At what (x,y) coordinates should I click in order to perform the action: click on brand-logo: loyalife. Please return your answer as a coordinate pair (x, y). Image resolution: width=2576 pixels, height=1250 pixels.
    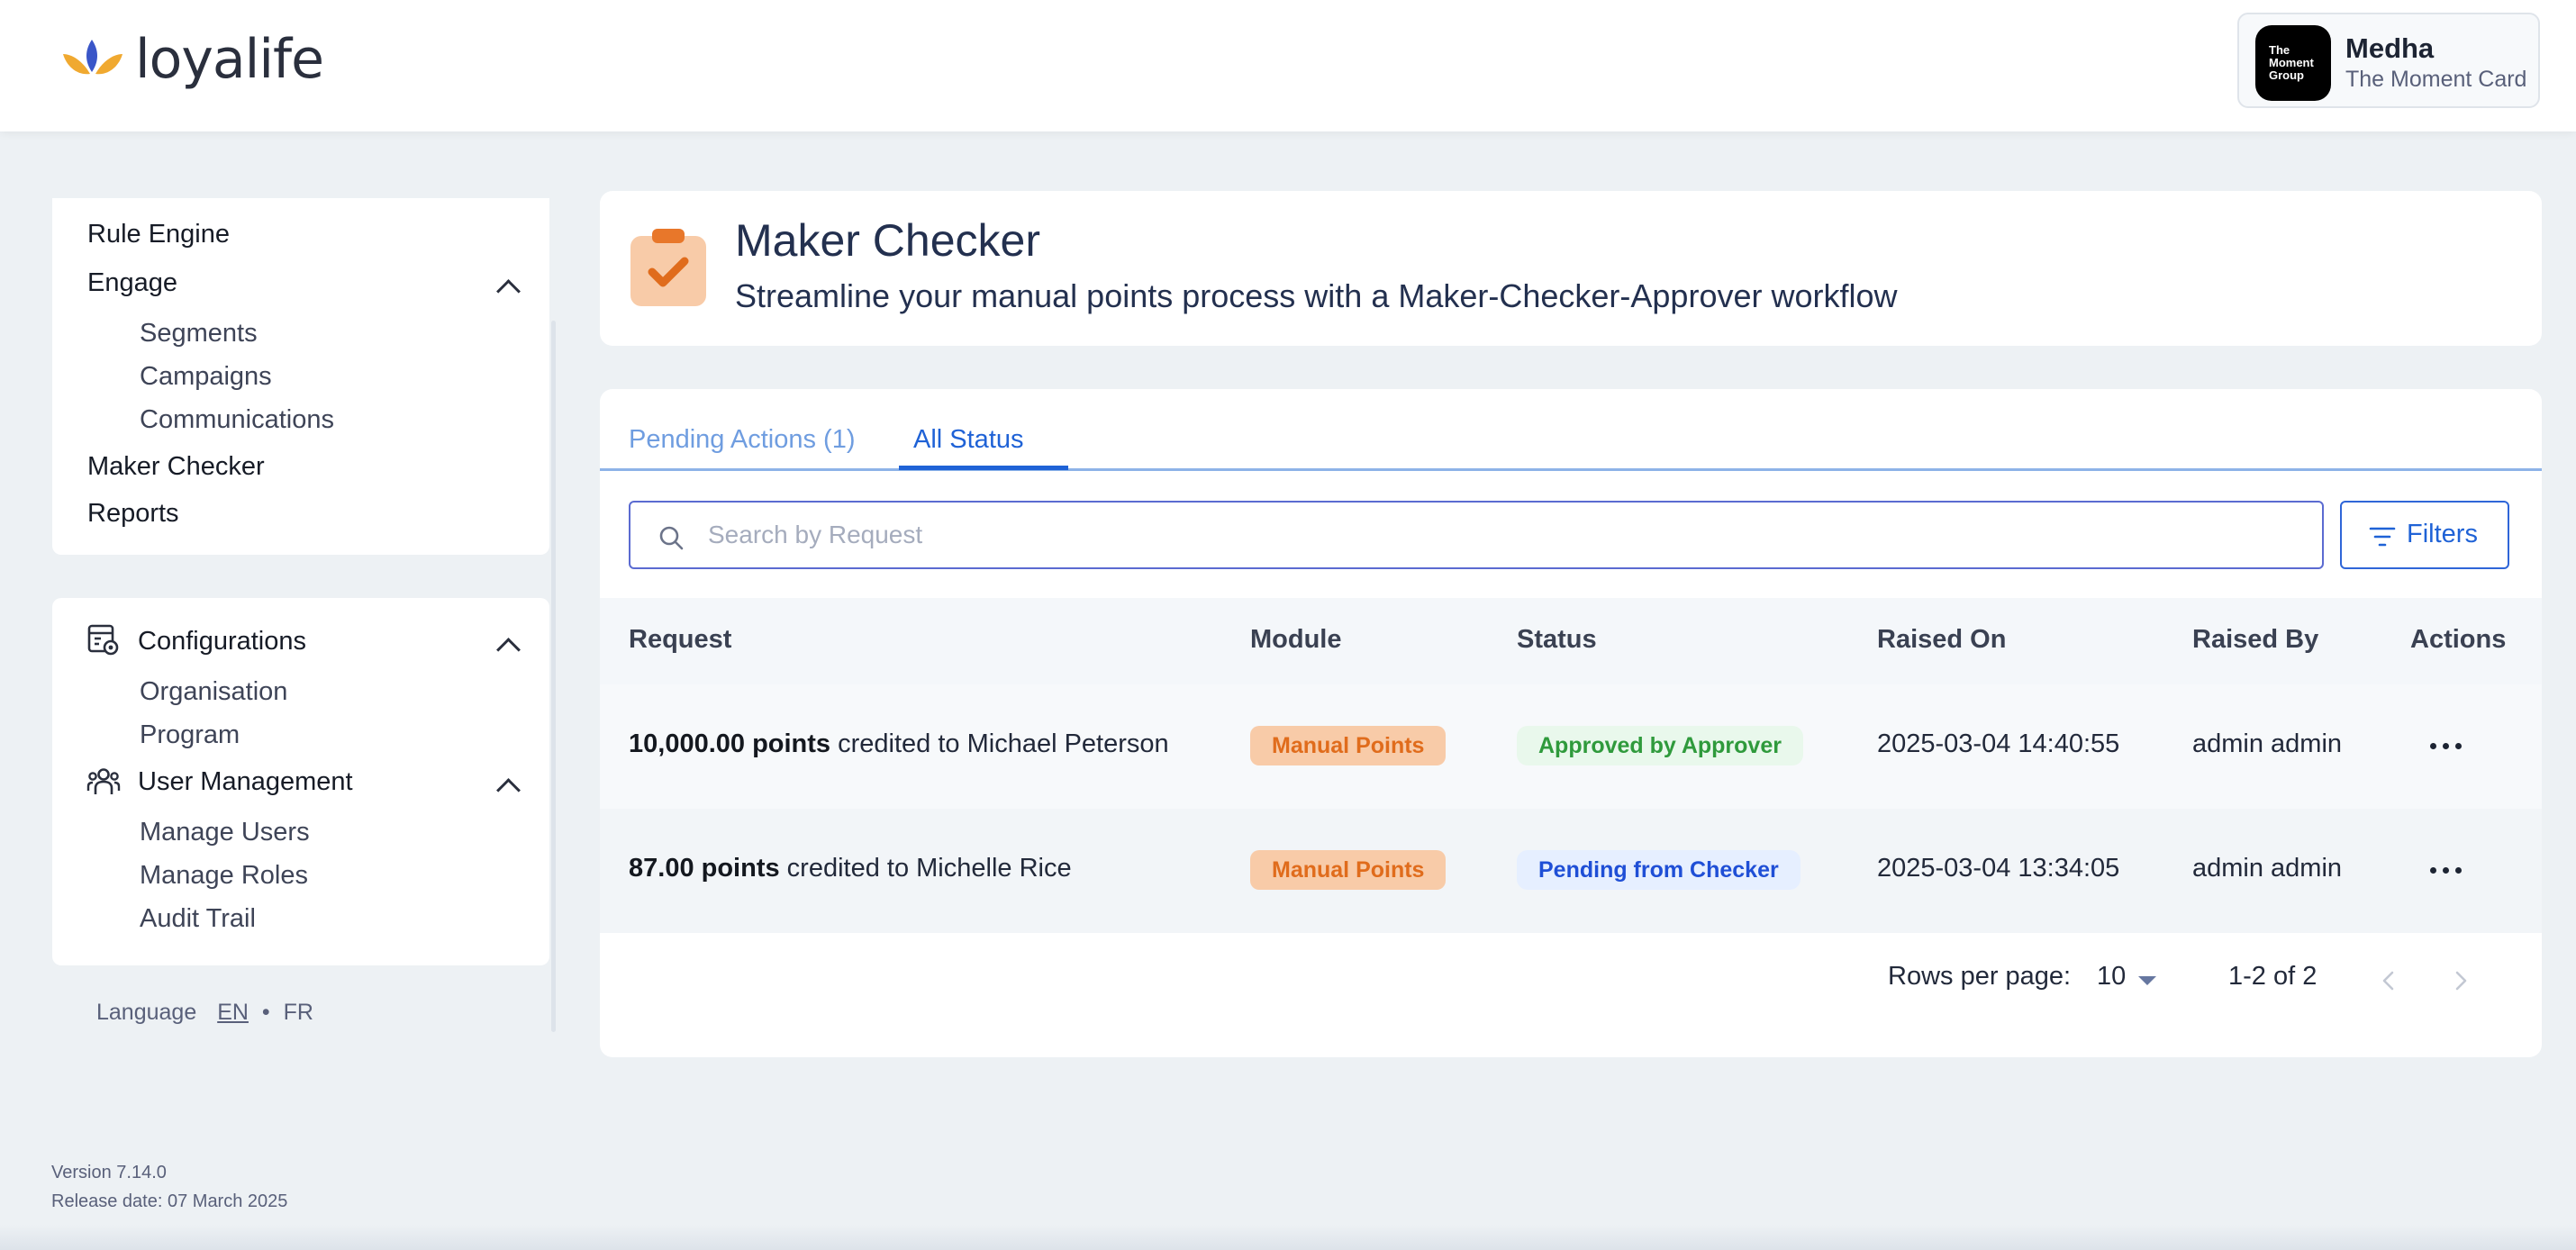
    Looking at the image, I should click on (191, 60).